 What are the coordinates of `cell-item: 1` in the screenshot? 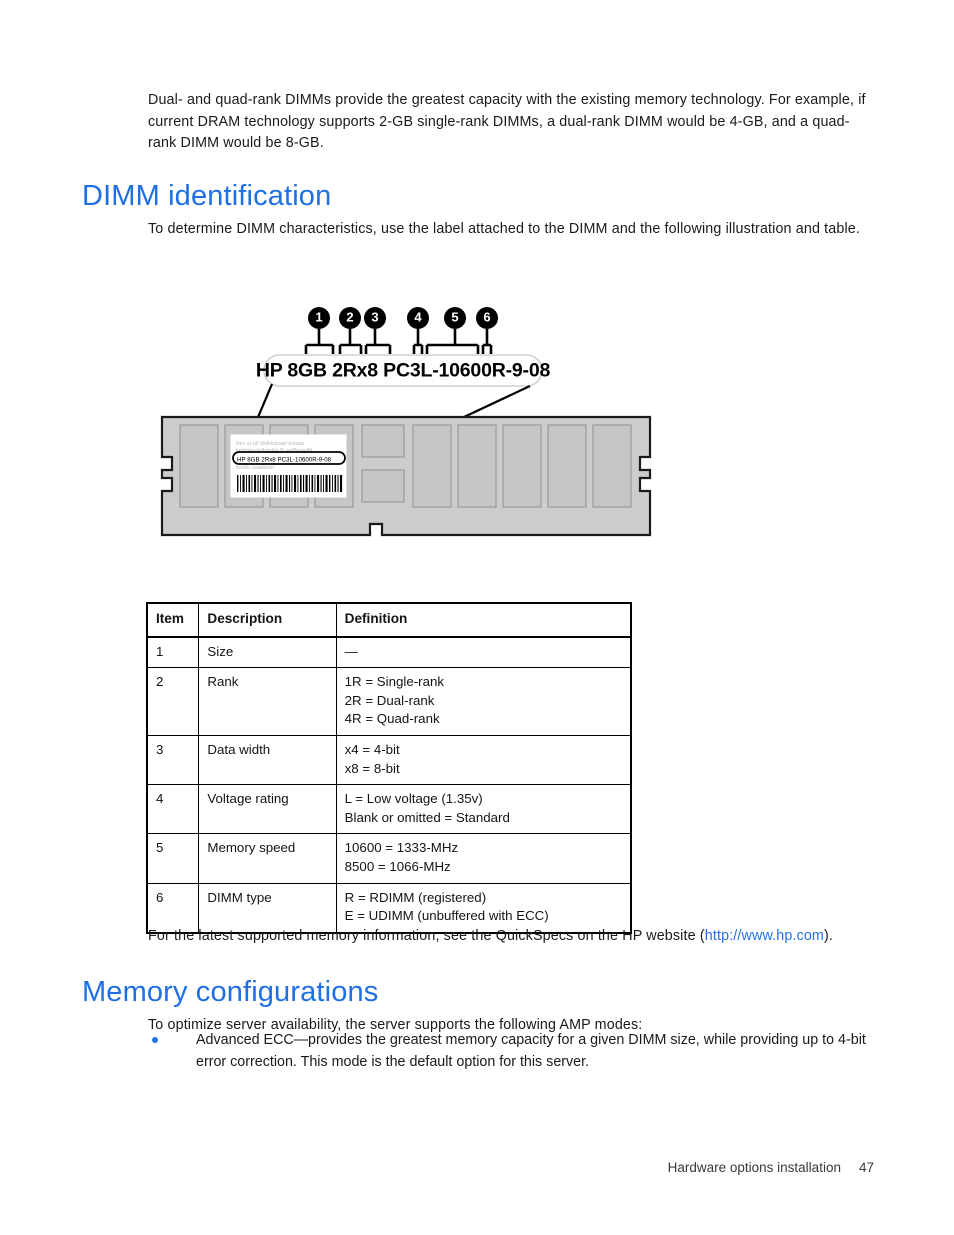 It's located at (173, 652).